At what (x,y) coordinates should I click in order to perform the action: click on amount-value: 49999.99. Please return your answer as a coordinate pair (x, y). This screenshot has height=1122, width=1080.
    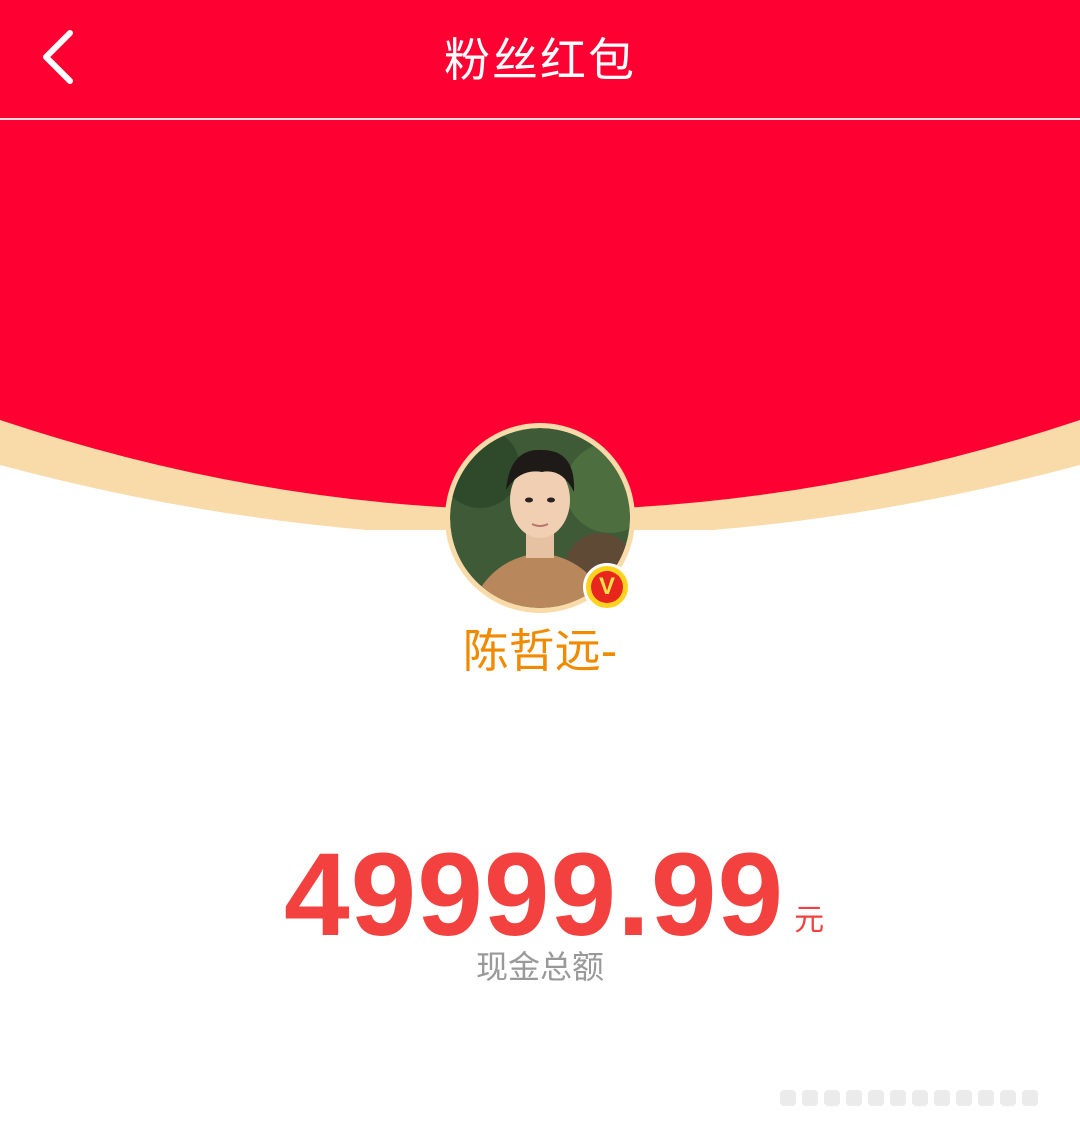
    Looking at the image, I should click on (534, 895).